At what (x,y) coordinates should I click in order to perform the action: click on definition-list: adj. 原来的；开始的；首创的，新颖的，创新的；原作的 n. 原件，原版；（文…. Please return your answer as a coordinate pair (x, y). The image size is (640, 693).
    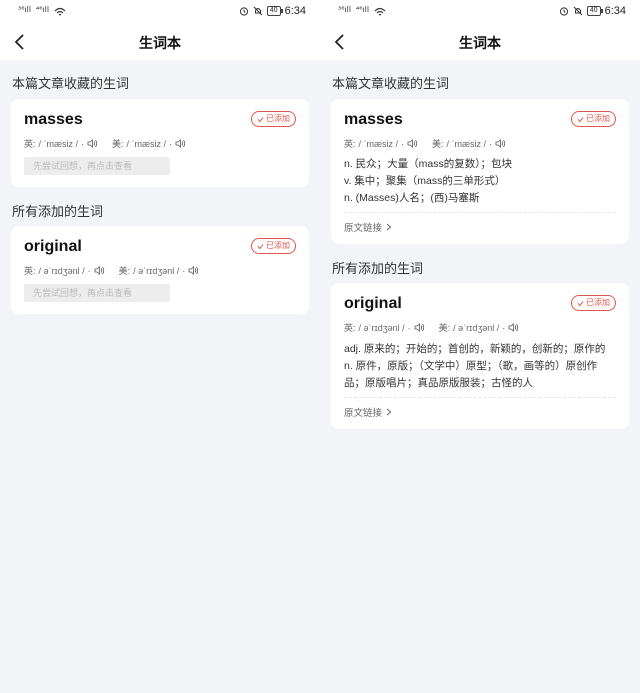
    Looking at the image, I should click on (480, 366).